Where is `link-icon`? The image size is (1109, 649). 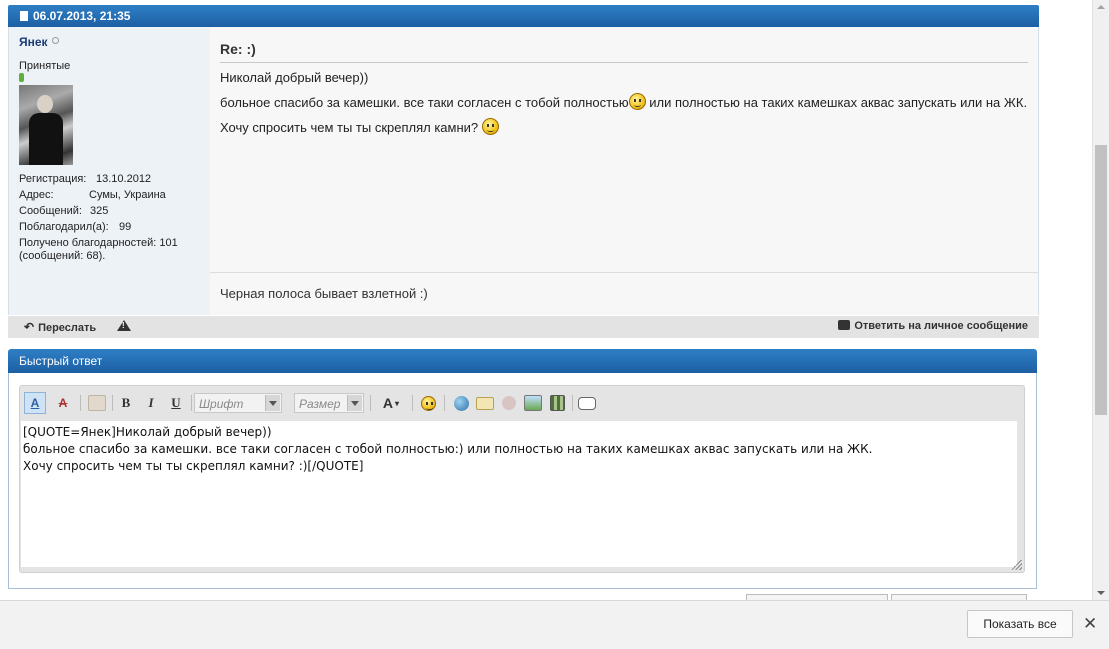 link-icon is located at coordinates (461, 403).